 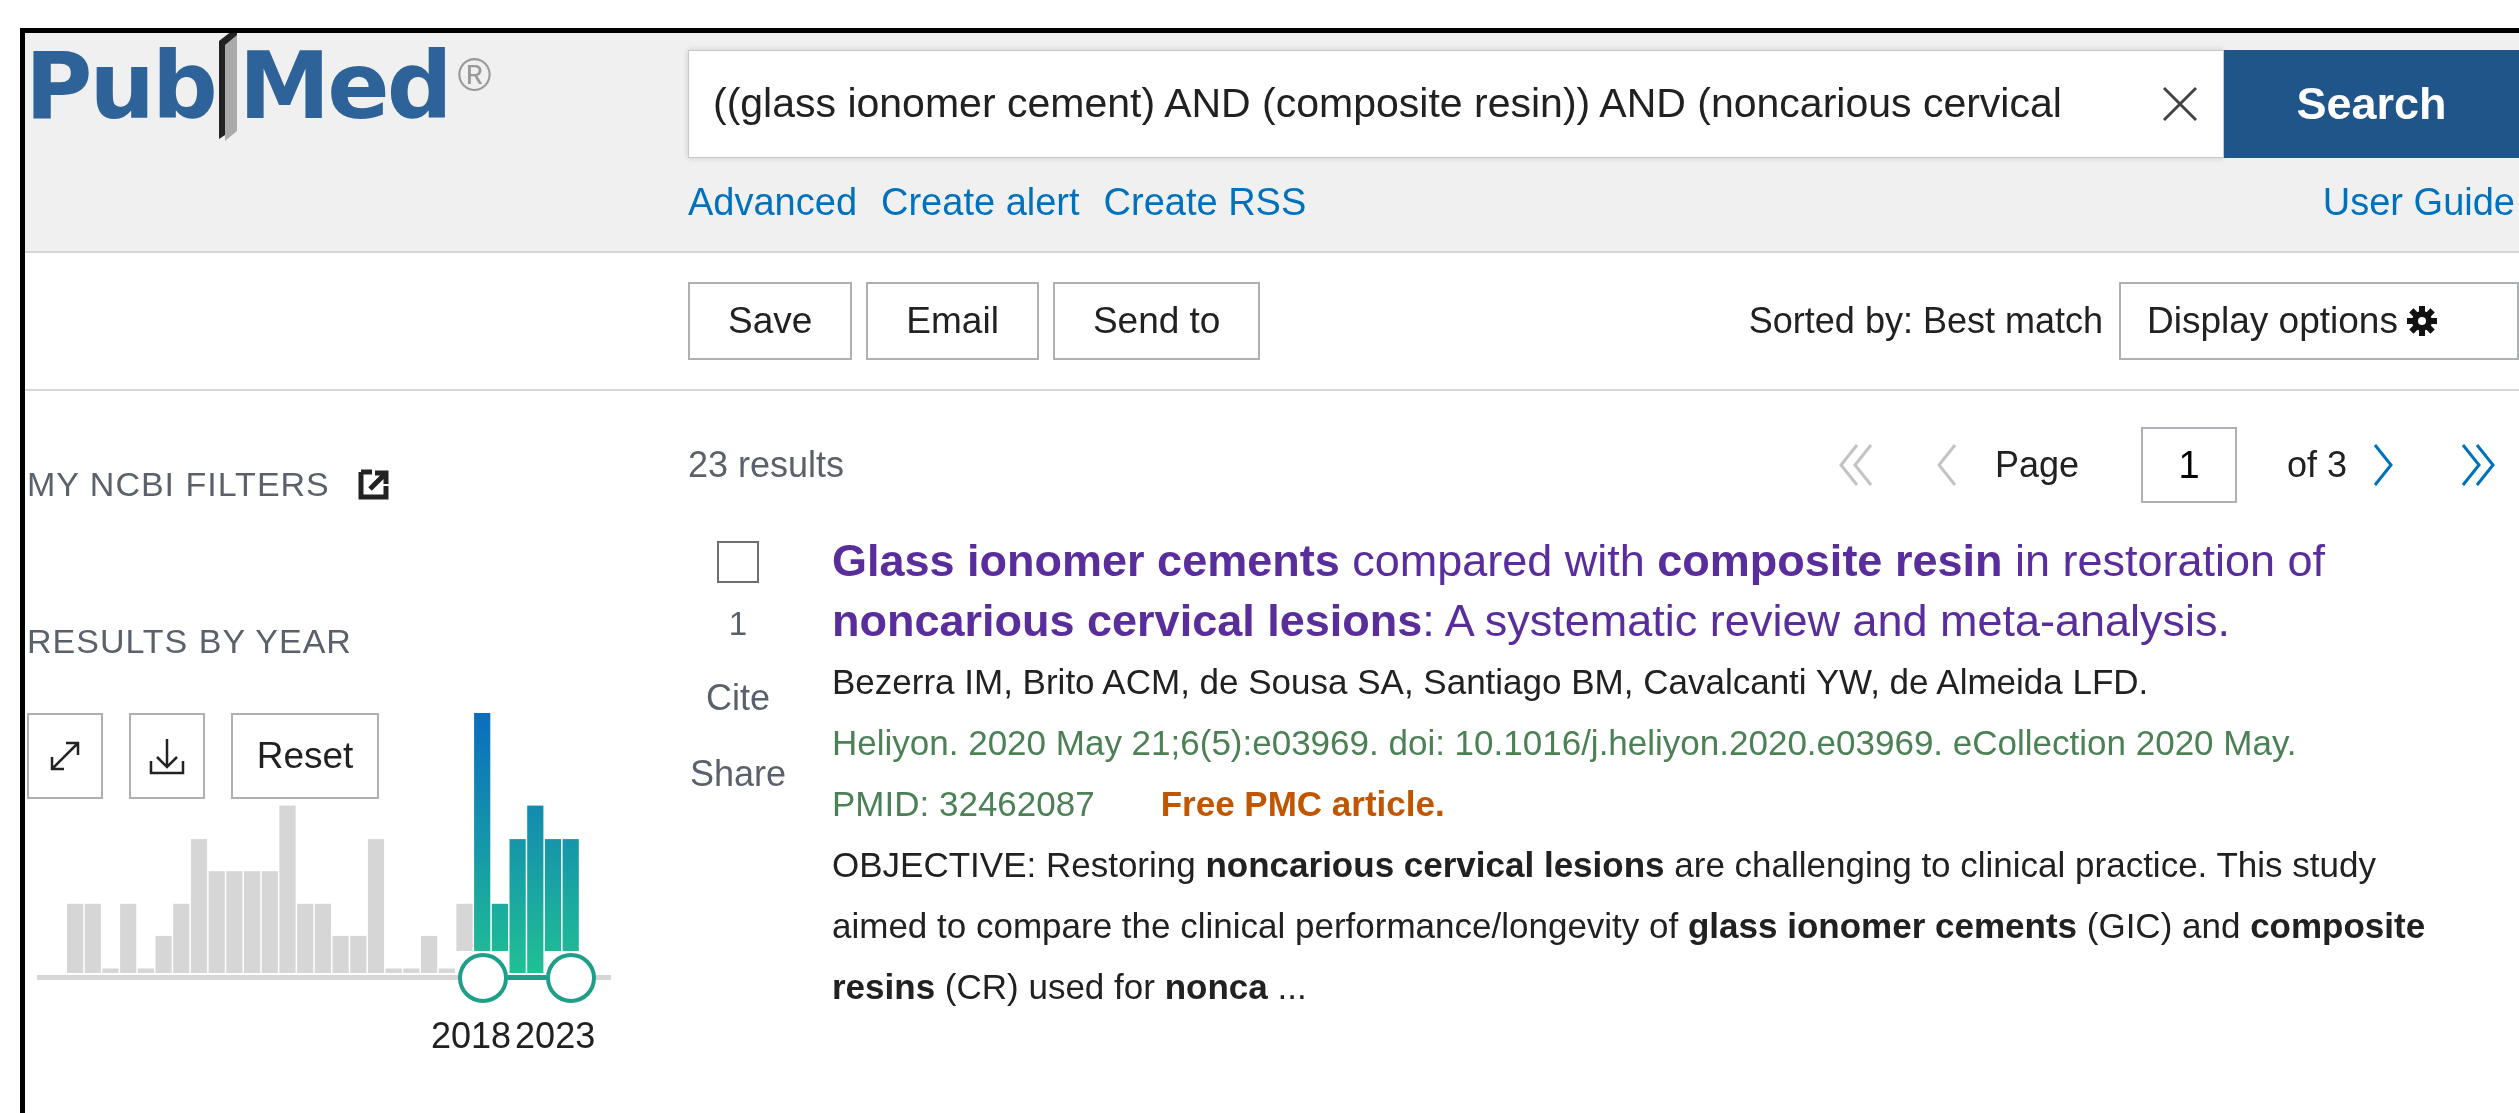 I want to click on page-field: 1, so click(x=2188, y=465).